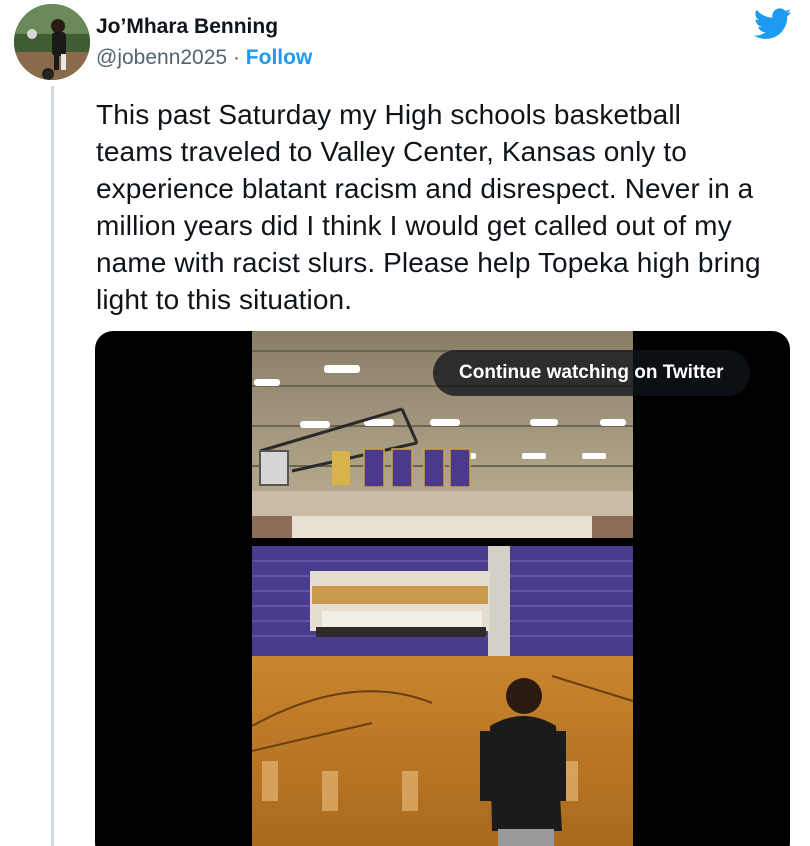  I want to click on handle-row: @jobenn2025 · Follow, so click(204, 58).